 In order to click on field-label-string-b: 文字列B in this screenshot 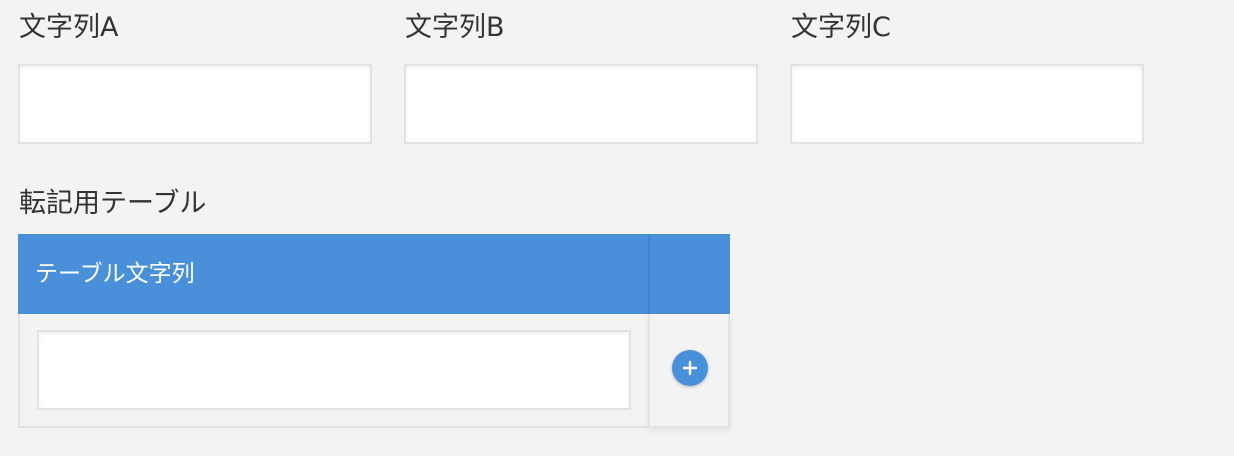, I will do `click(455, 27)`.